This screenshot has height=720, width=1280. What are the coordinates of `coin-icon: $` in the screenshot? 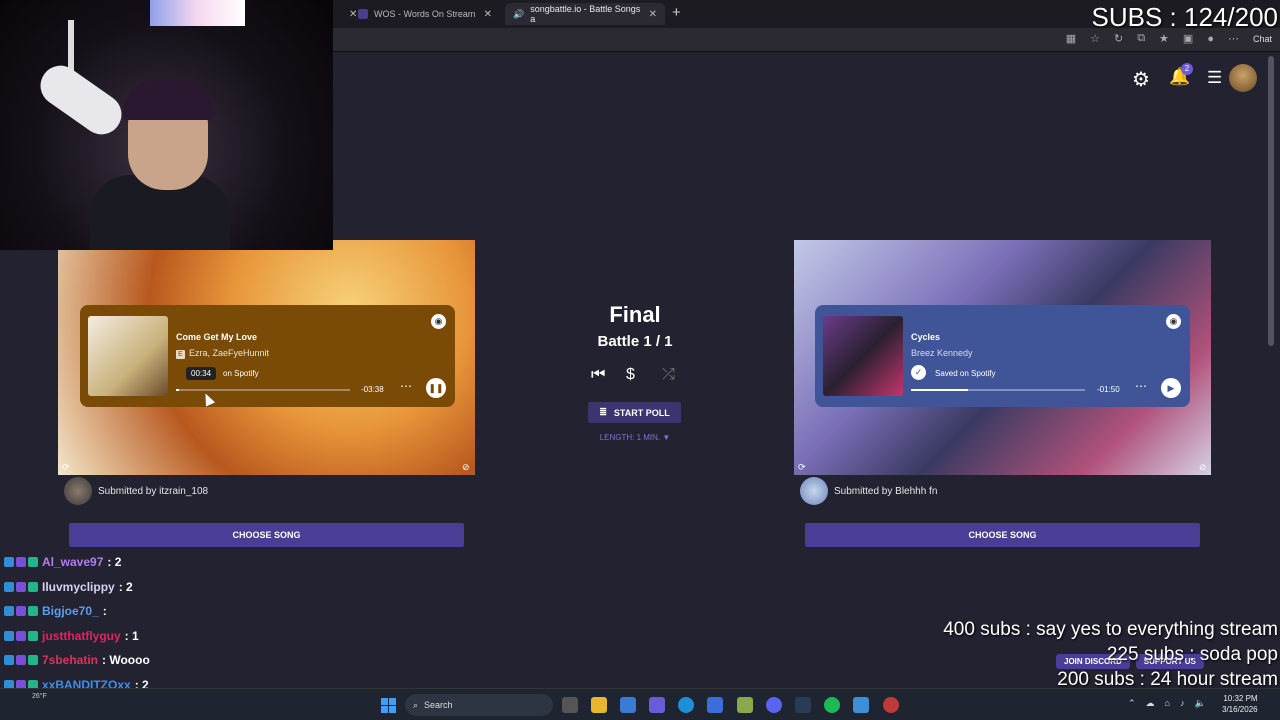 It's located at (630, 375).